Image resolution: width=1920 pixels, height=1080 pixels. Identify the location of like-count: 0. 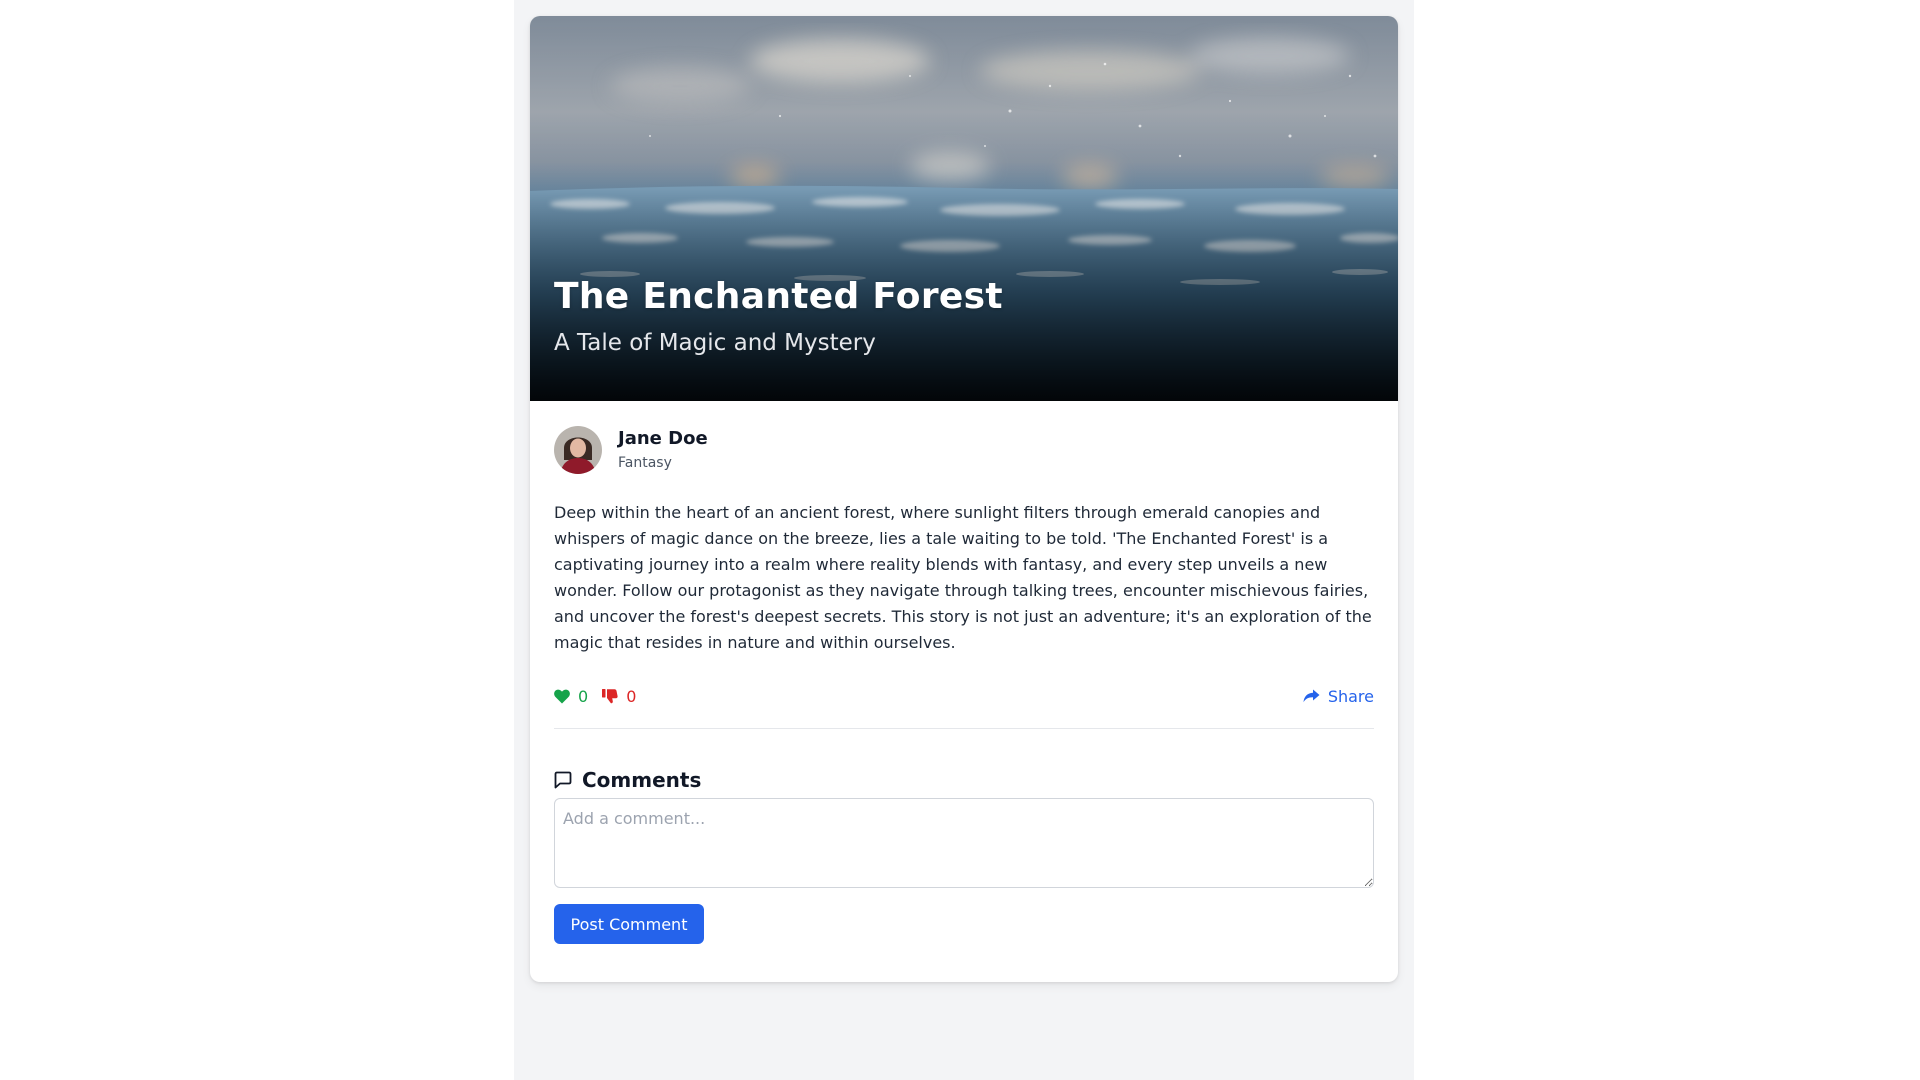
(583, 696).